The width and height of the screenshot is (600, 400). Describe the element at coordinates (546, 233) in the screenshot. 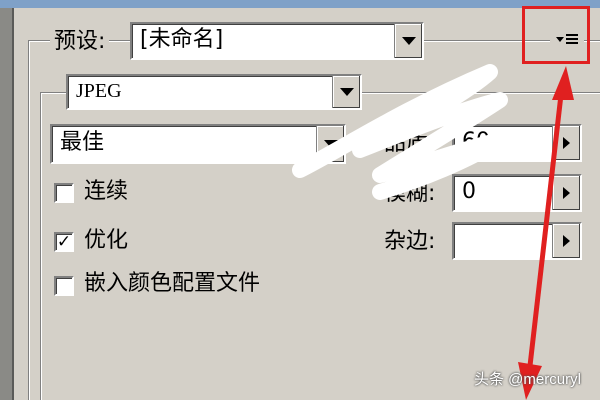

I see `annotation-arrow` at that location.